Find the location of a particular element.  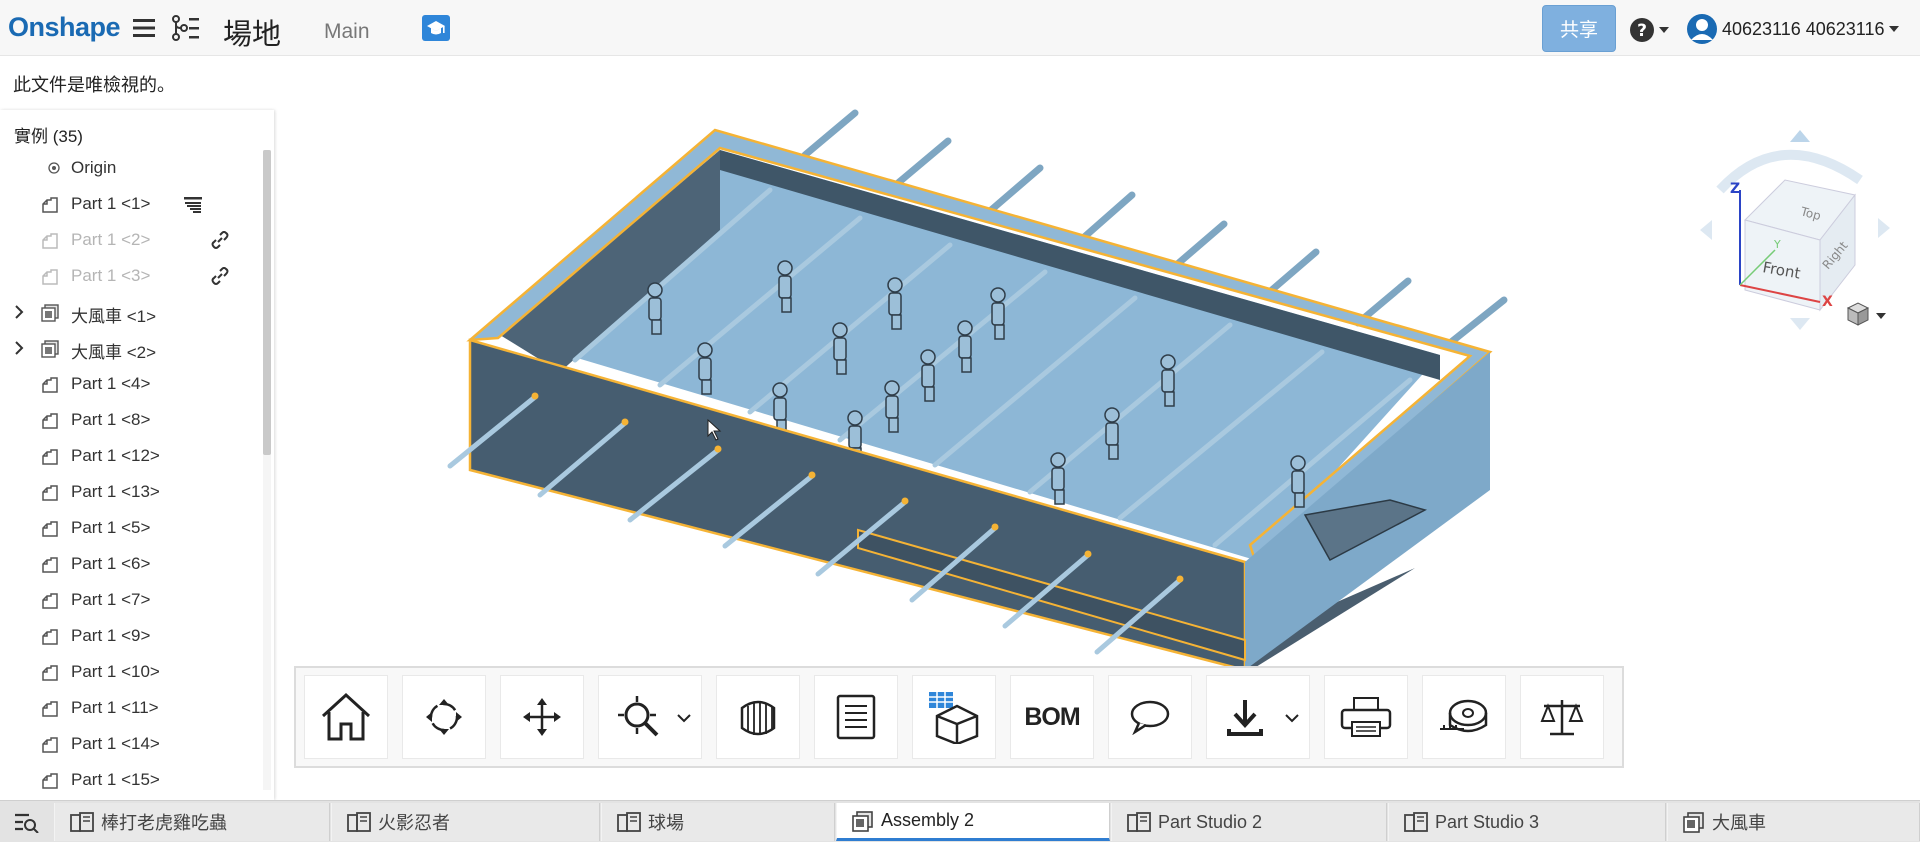

measure-button is located at coordinates (1464, 717).